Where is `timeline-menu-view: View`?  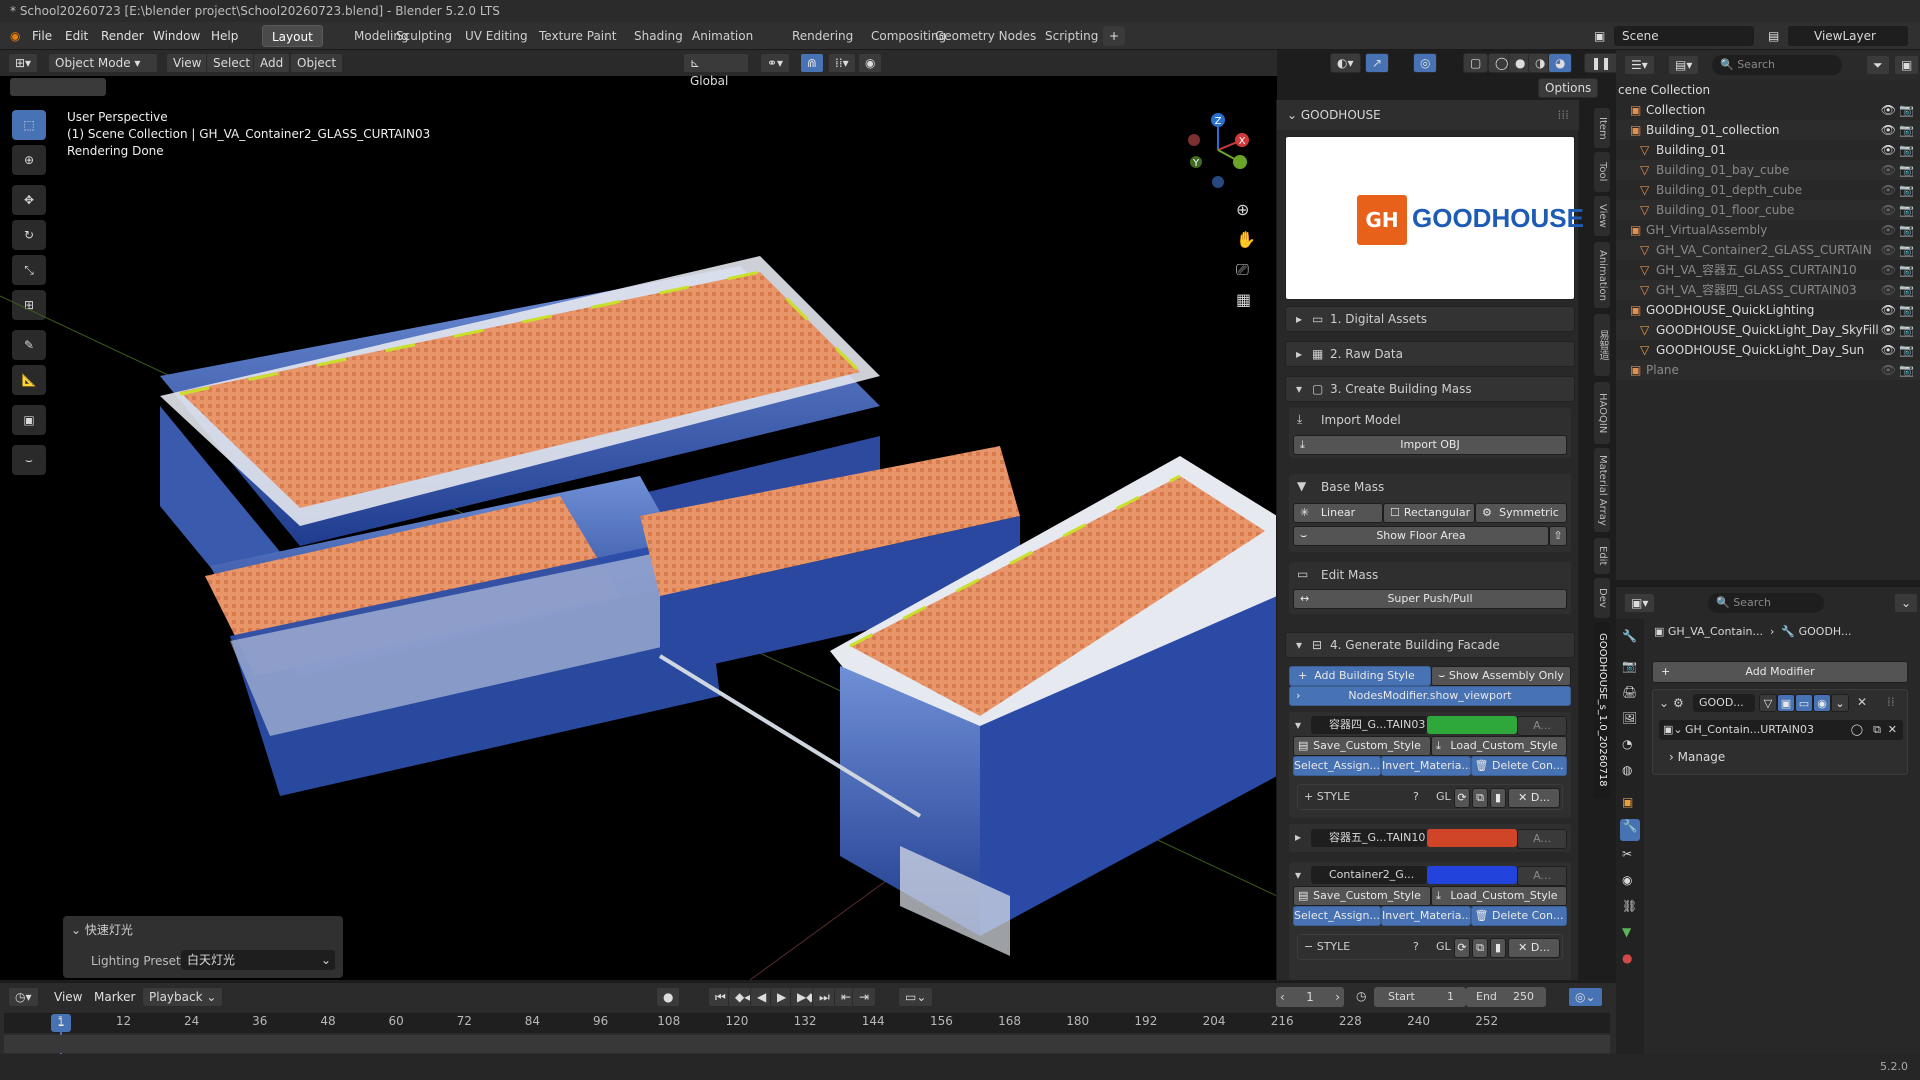 timeline-menu-view: View is located at coordinates (68, 997).